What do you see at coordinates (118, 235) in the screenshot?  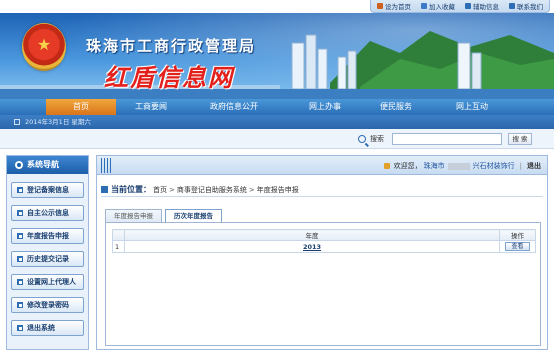 I see `column-header-index` at bounding box center [118, 235].